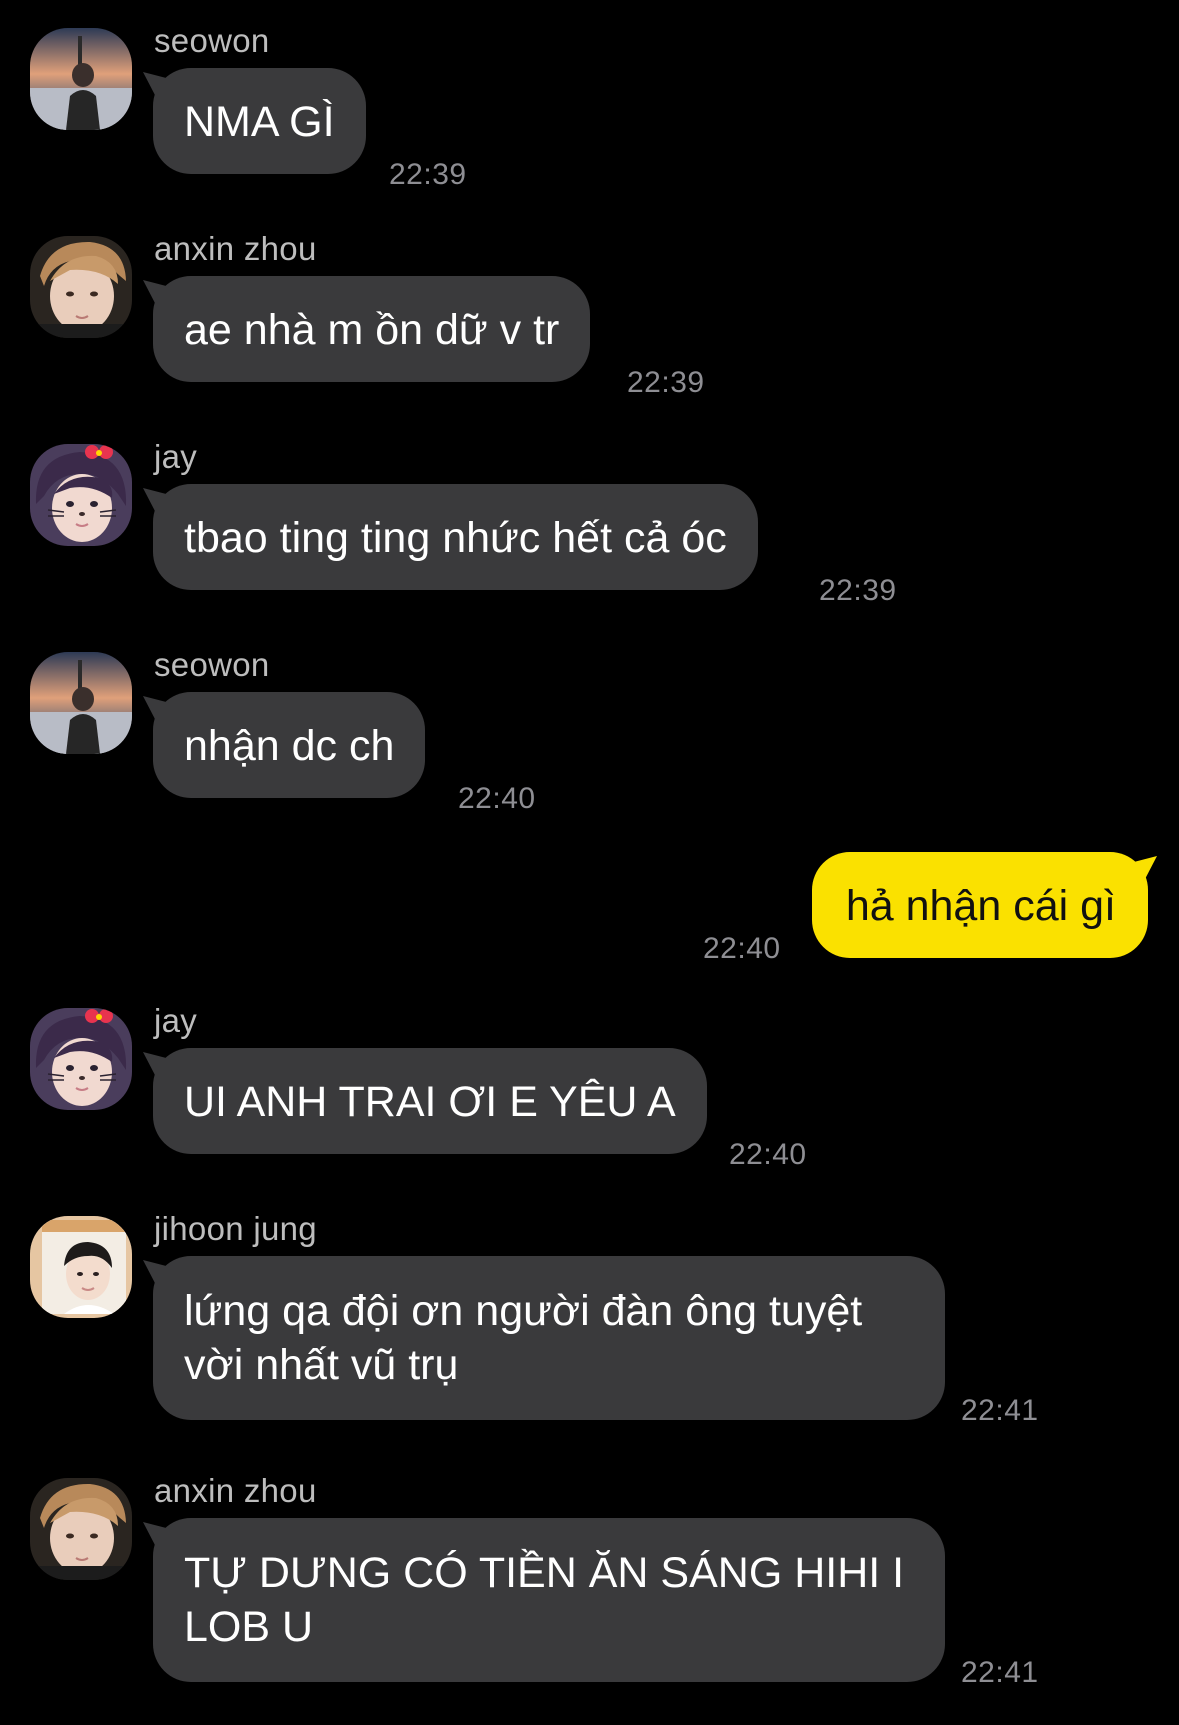 The height and width of the screenshot is (1725, 1179). What do you see at coordinates (430, 1102) in the screenshot?
I see `message-text: UI ANH TRAI ƠI E YÊU A` at bounding box center [430, 1102].